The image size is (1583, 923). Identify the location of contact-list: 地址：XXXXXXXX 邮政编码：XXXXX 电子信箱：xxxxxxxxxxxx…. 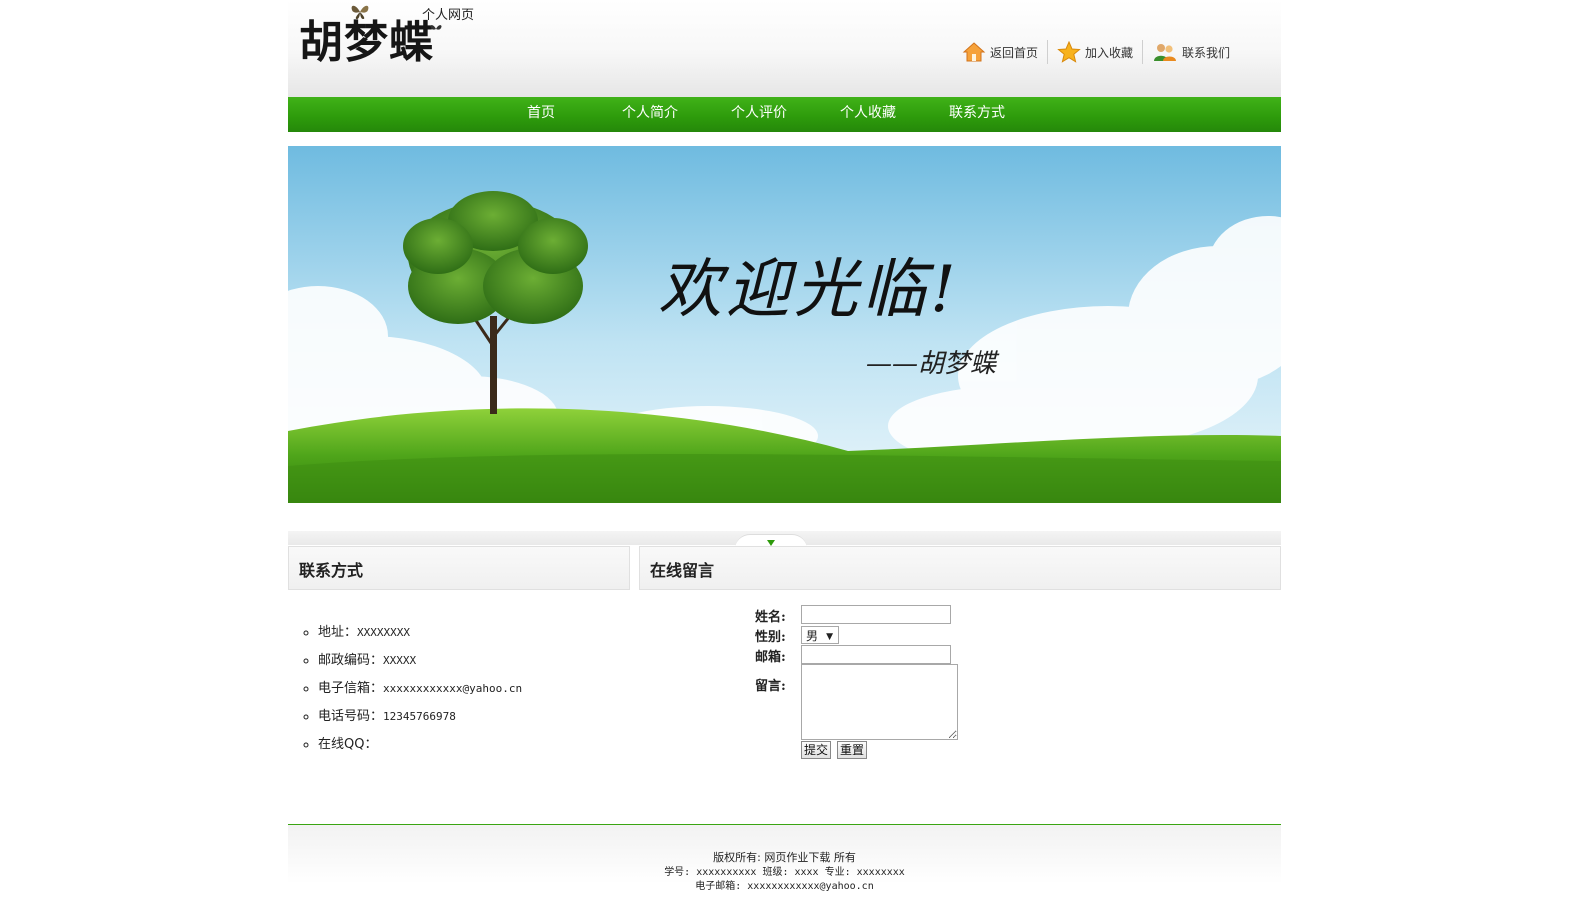
(410, 692).